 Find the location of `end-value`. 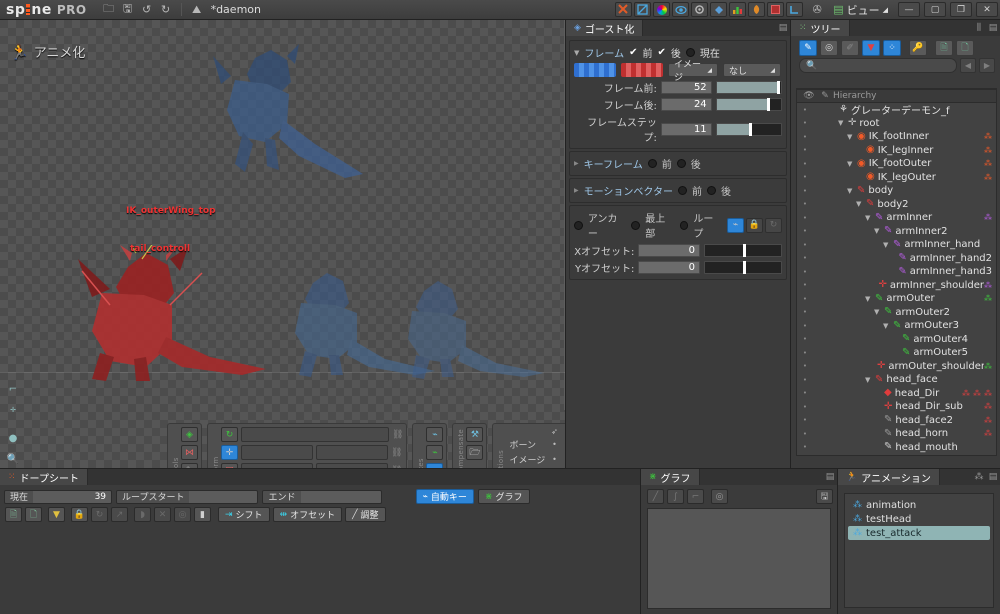

end-value is located at coordinates (340, 496).